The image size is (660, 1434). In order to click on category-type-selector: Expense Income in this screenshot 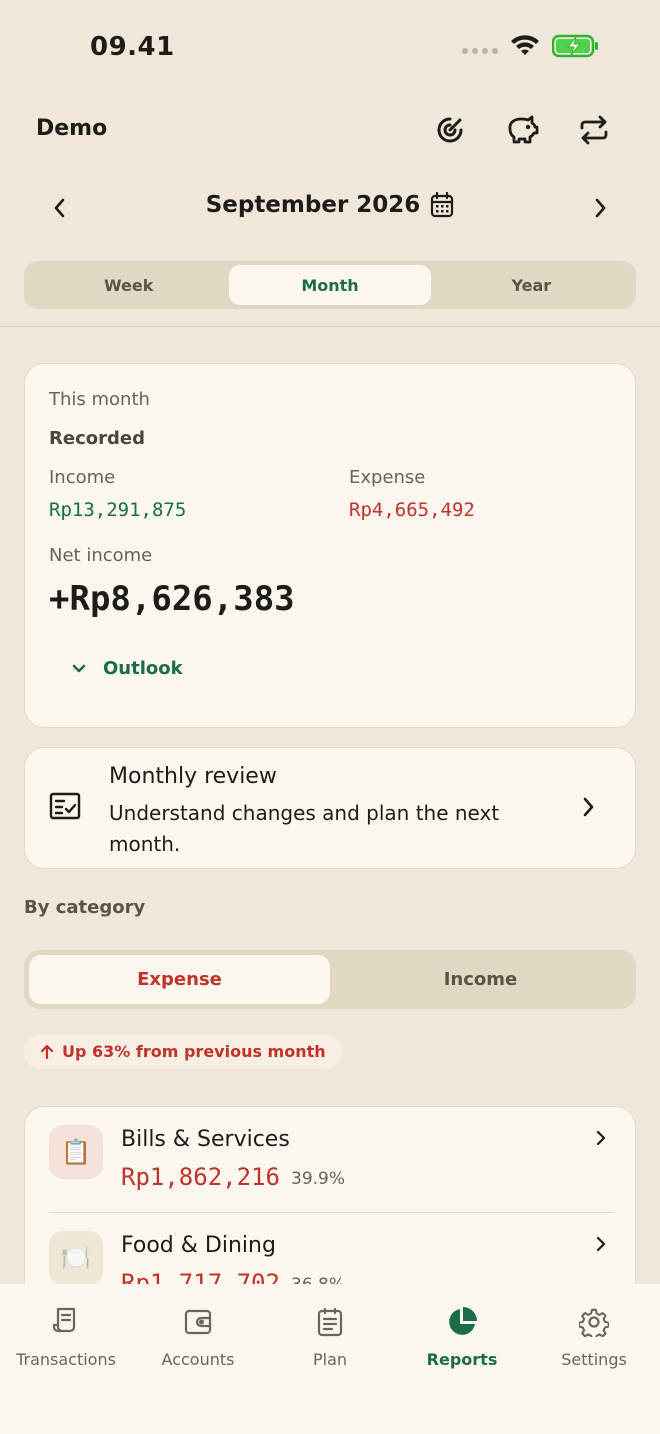, I will do `click(330, 979)`.